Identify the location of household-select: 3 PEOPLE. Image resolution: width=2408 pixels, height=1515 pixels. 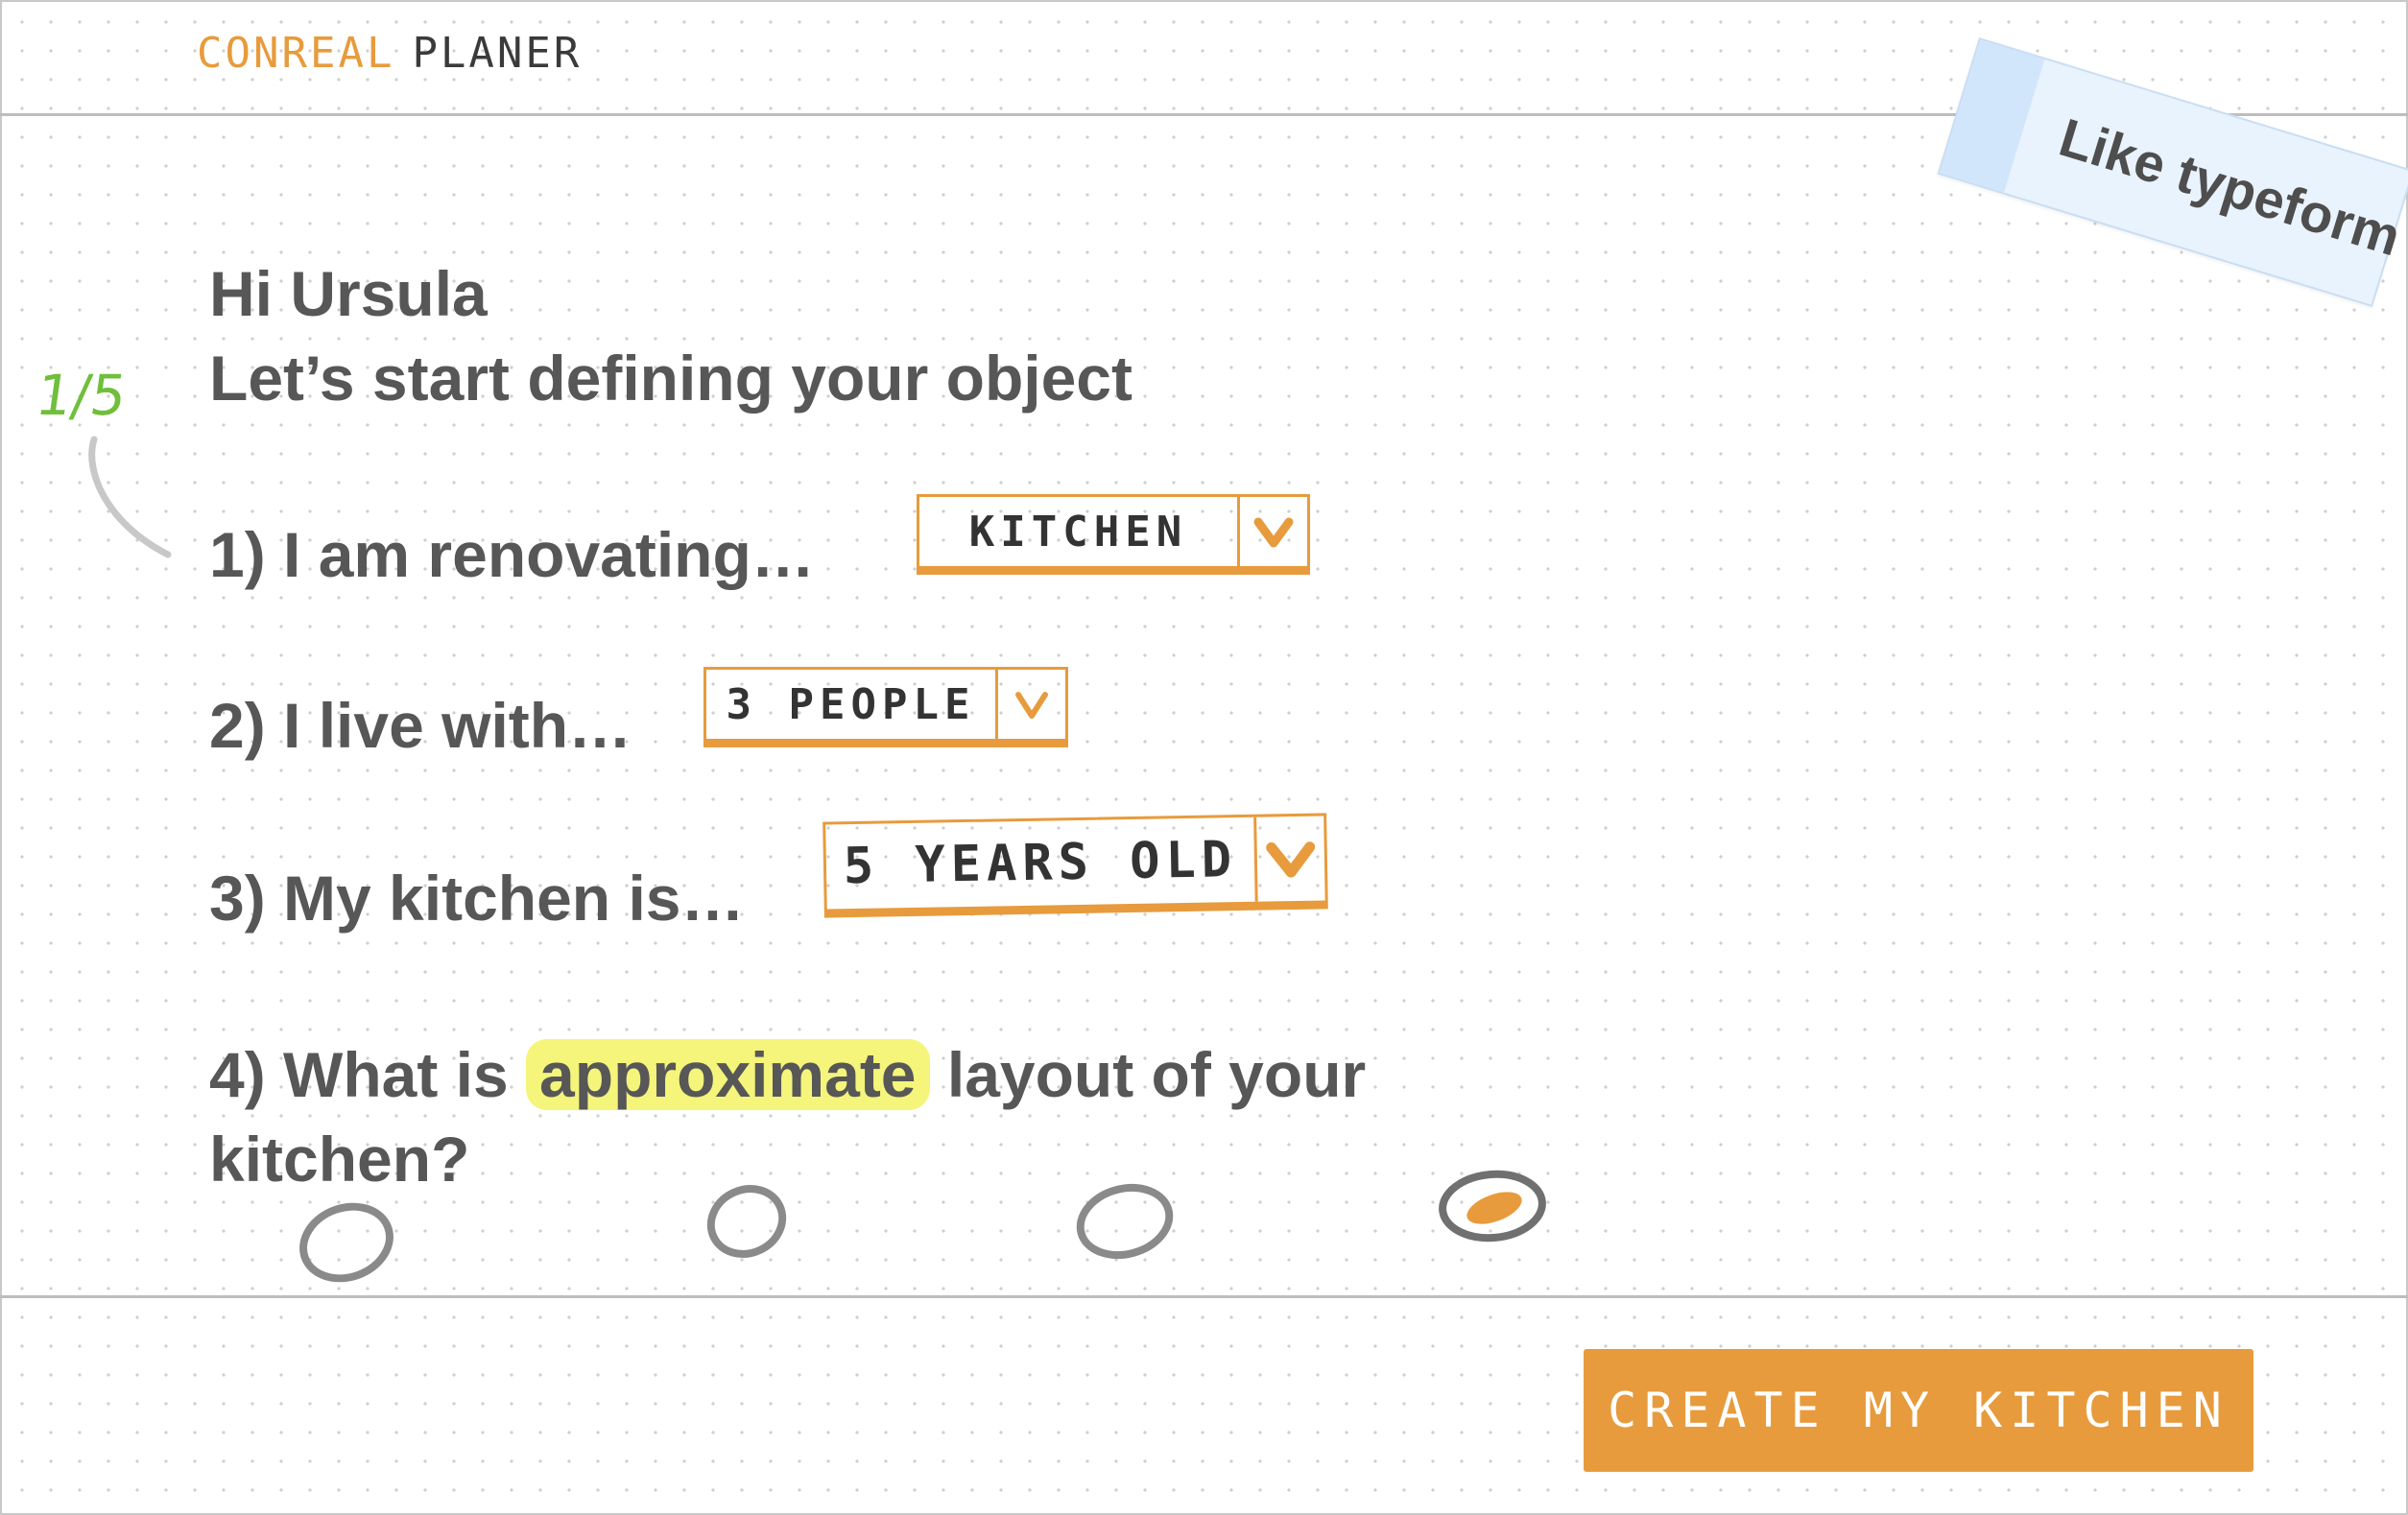
(885, 707).